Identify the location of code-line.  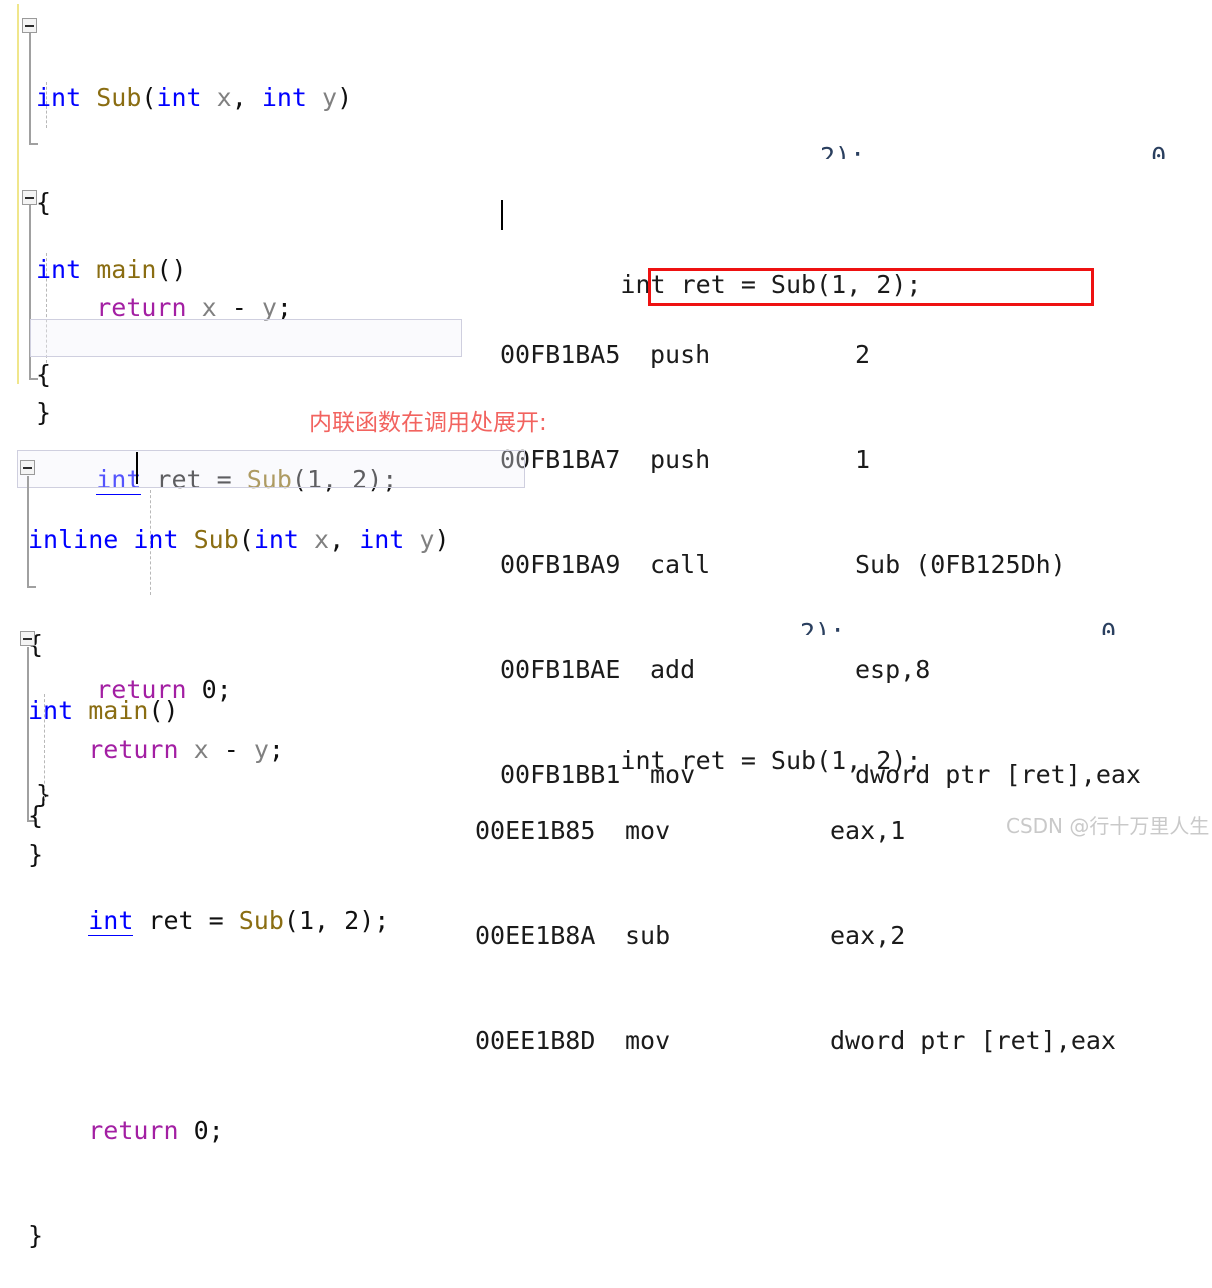
(208, 1025).